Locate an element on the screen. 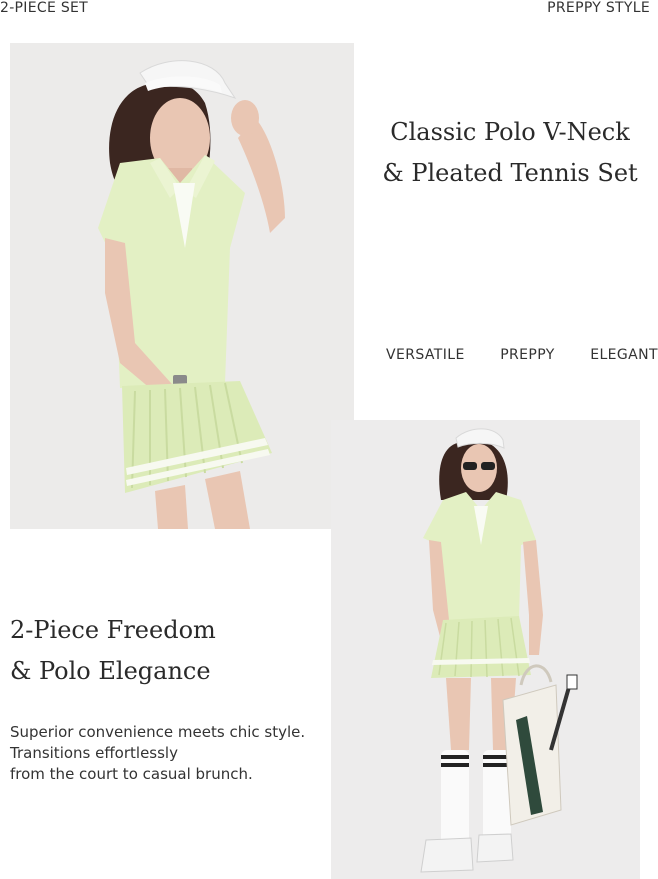  set-title: Classic Polo V-Neck & Pleated Tennis Set is located at coordinates (510, 153).